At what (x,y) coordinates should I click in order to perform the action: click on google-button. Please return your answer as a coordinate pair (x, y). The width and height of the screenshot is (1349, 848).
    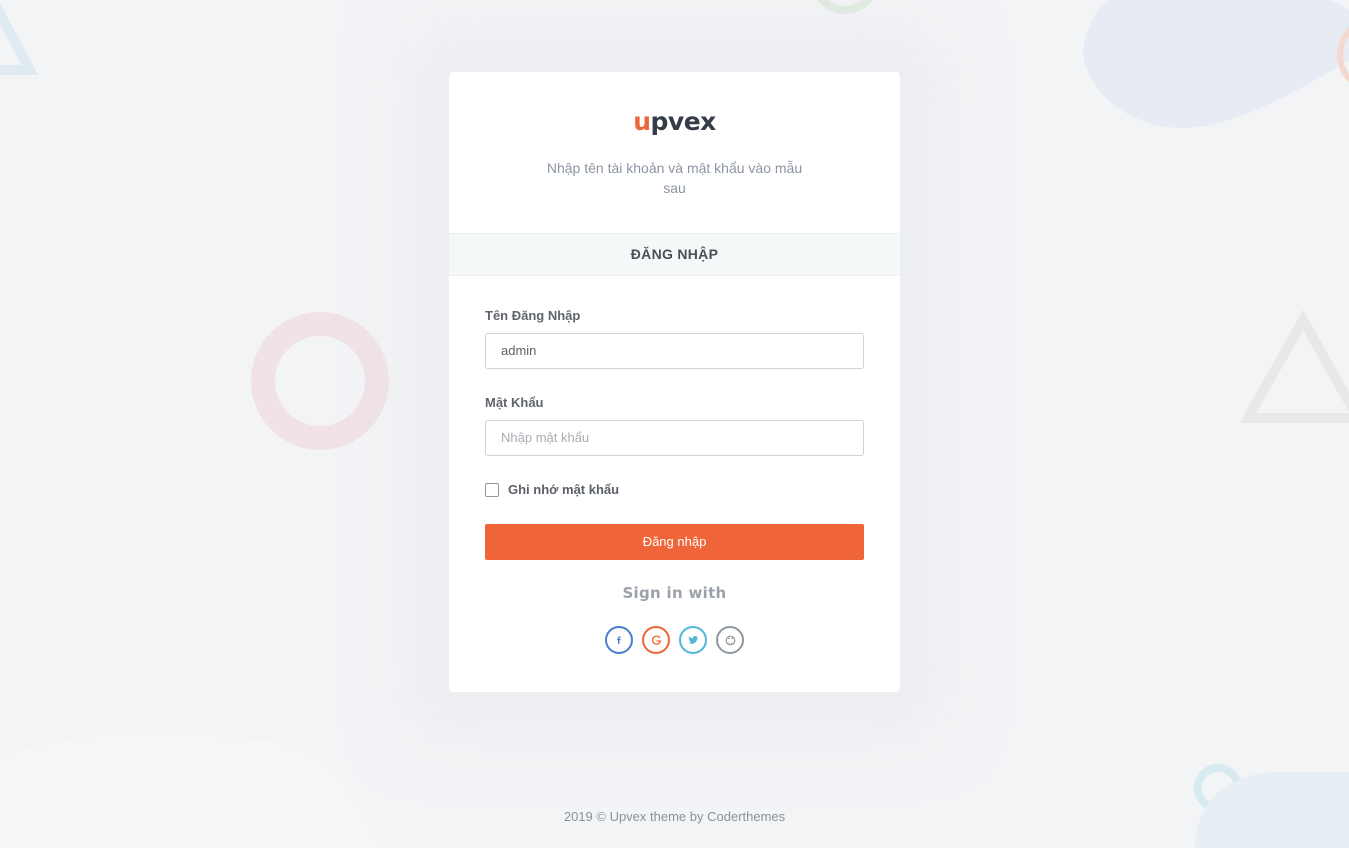
    Looking at the image, I should click on (656, 640).